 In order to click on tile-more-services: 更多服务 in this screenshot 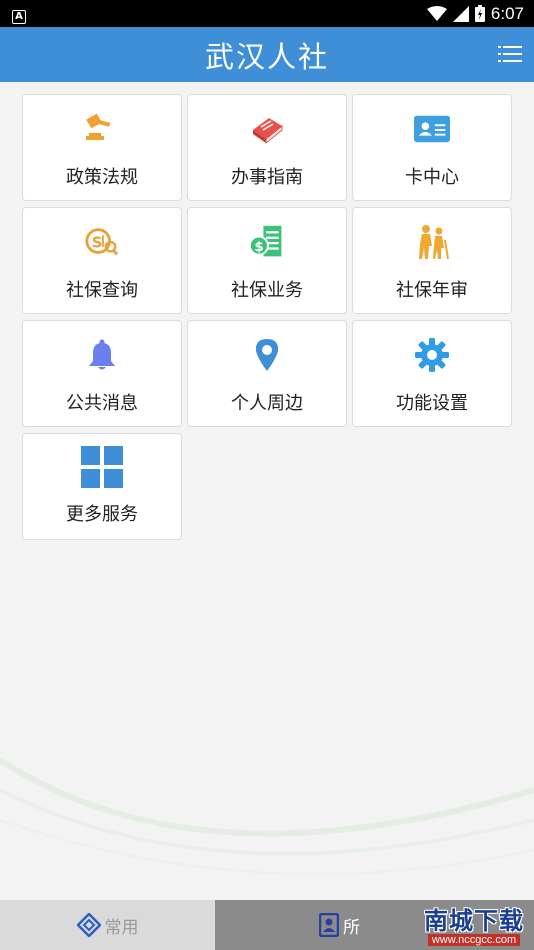, I will do `click(102, 486)`.